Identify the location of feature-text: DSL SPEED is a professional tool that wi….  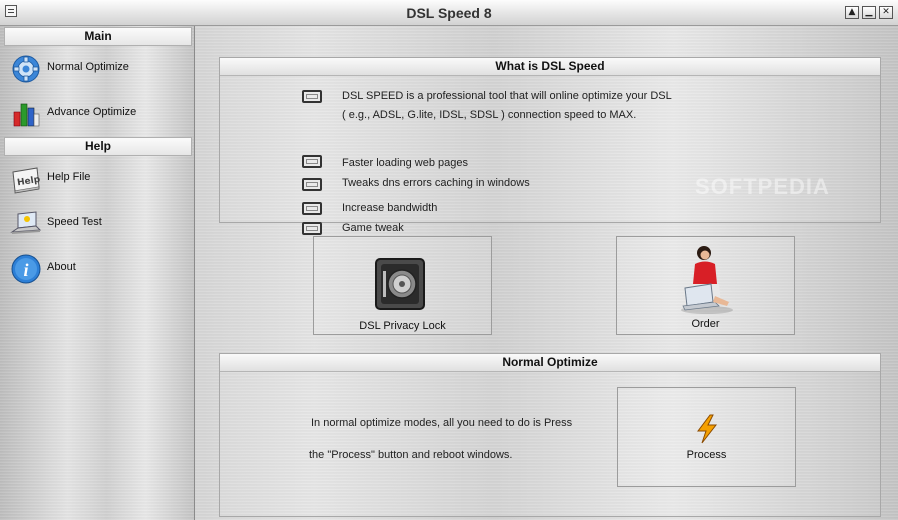
(507, 96).